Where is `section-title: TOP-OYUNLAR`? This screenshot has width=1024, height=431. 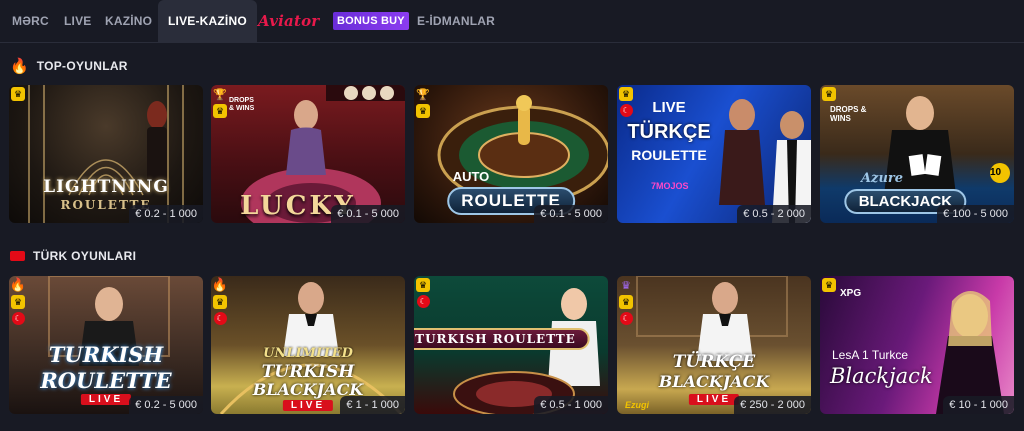
section-title: TOP-OYUNLAR is located at coordinates (82, 66).